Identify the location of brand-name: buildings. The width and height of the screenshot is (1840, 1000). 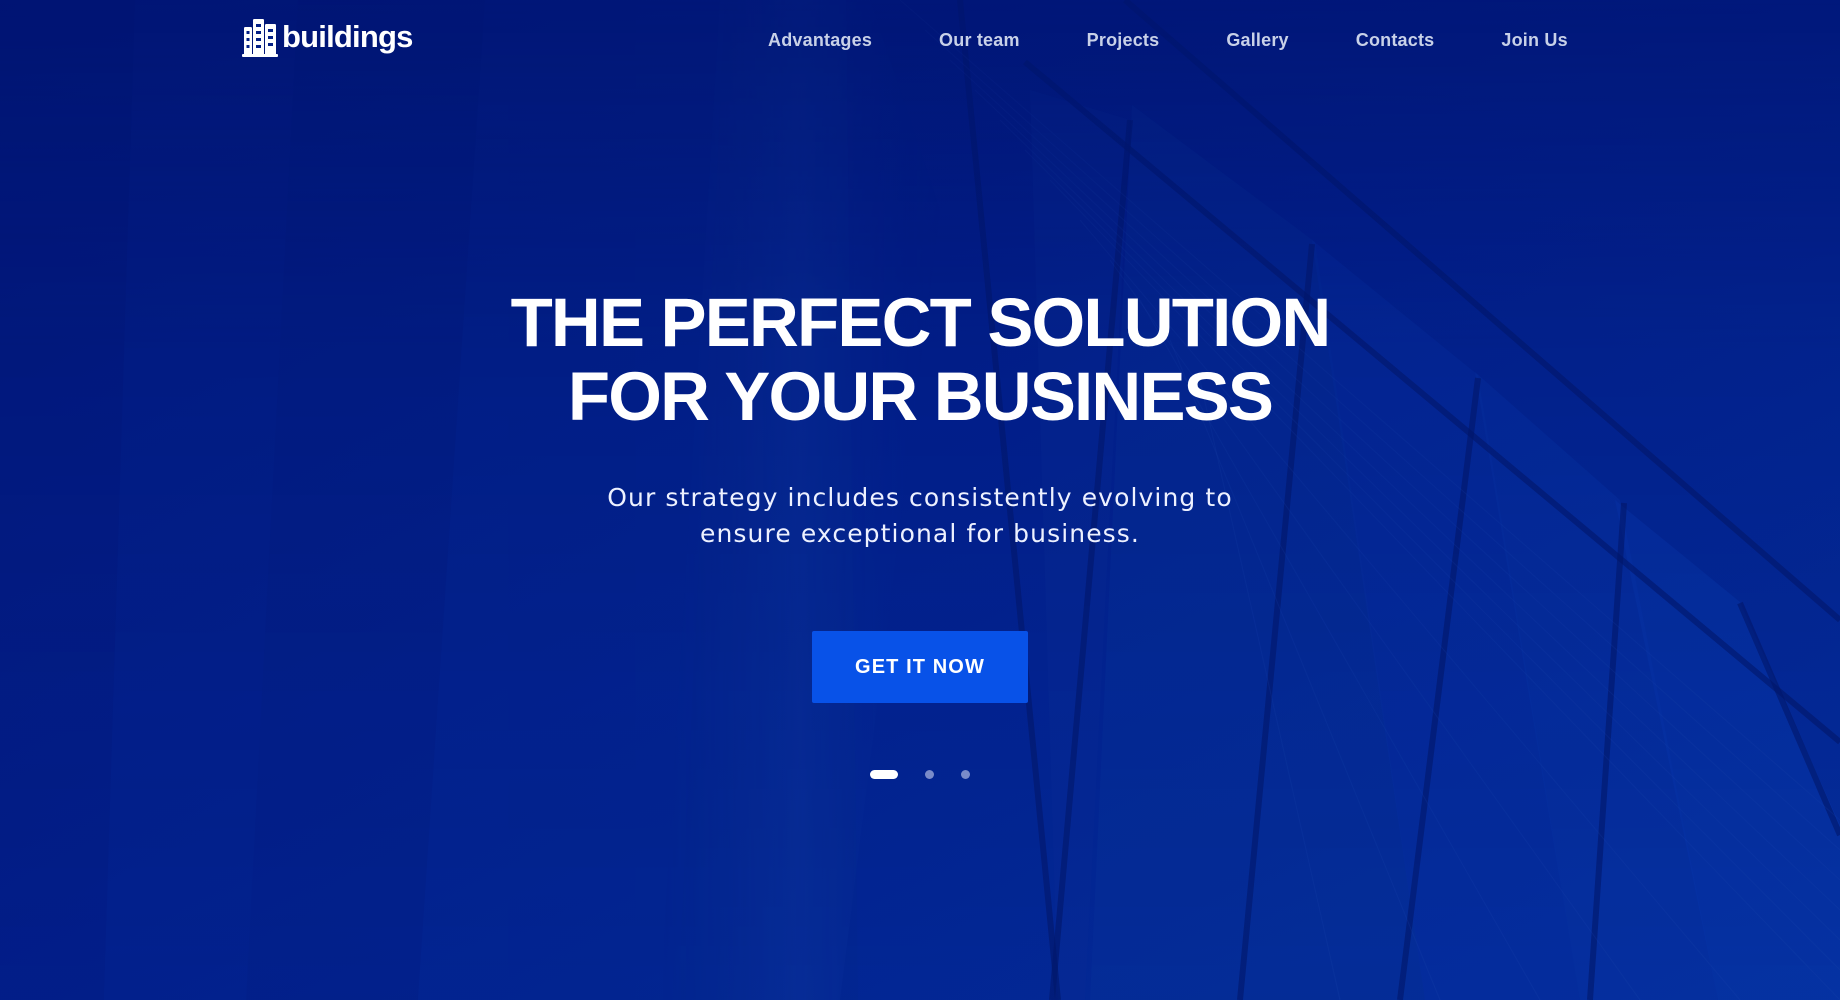
(347, 36).